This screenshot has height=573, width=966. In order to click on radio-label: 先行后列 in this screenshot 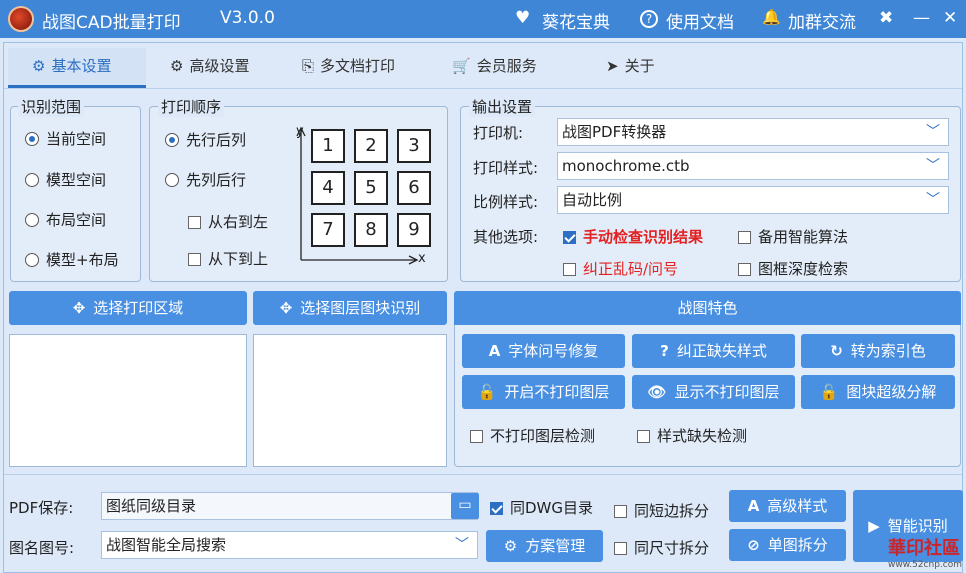, I will do `click(216, 140)`.